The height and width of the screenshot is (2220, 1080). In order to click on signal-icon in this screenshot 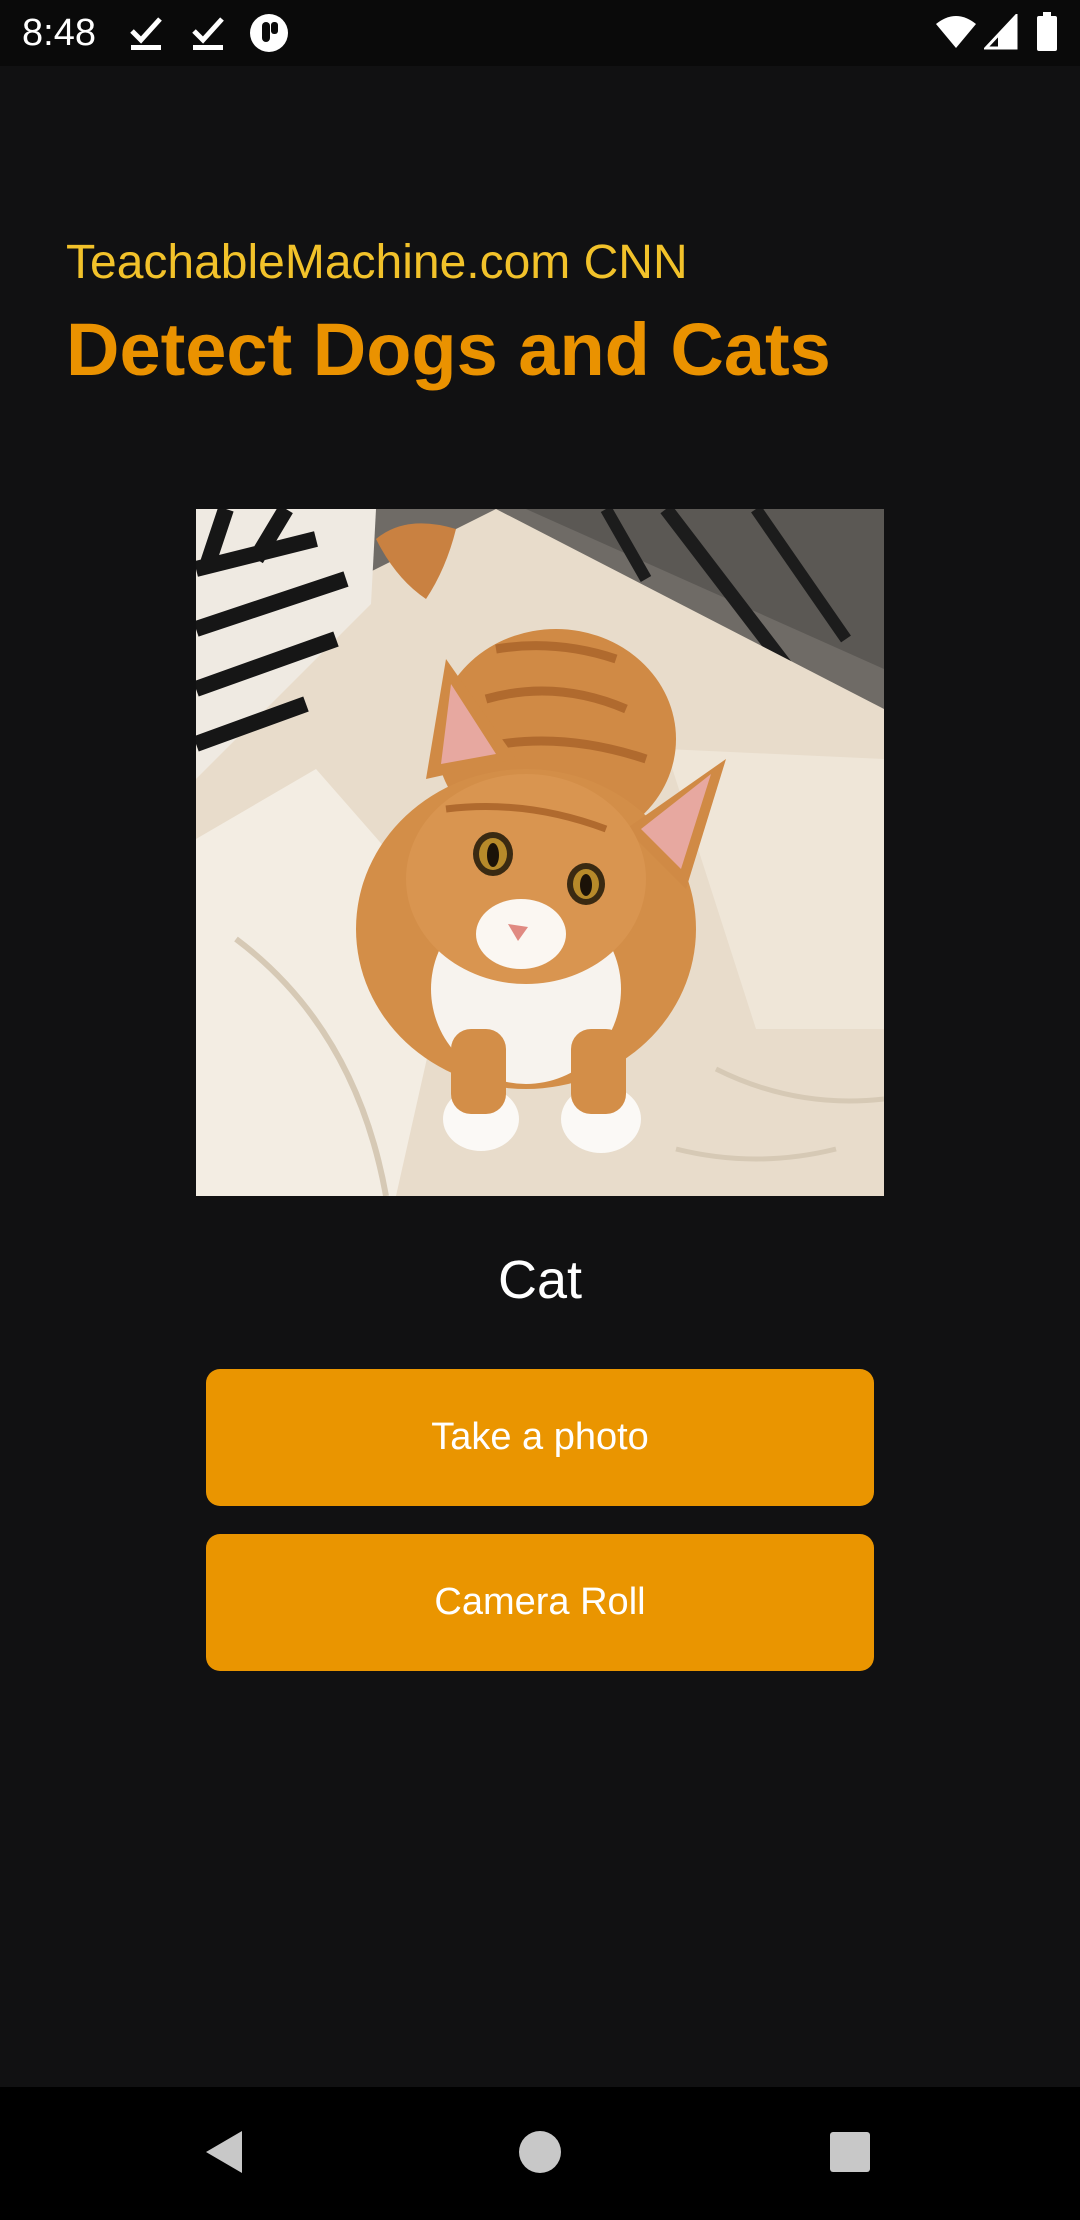, I will do `click(1000, 33)`.